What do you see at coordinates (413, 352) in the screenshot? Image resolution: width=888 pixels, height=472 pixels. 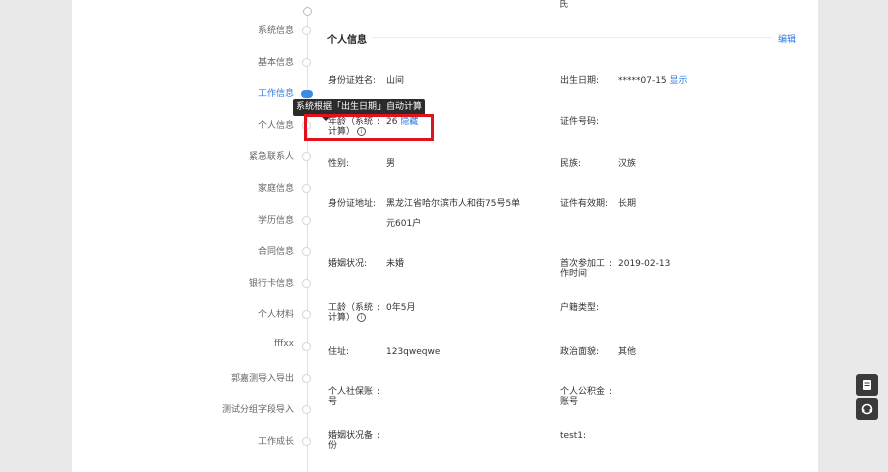 I see `address-value: 123qweqwe` at bounding box center [413, 352].